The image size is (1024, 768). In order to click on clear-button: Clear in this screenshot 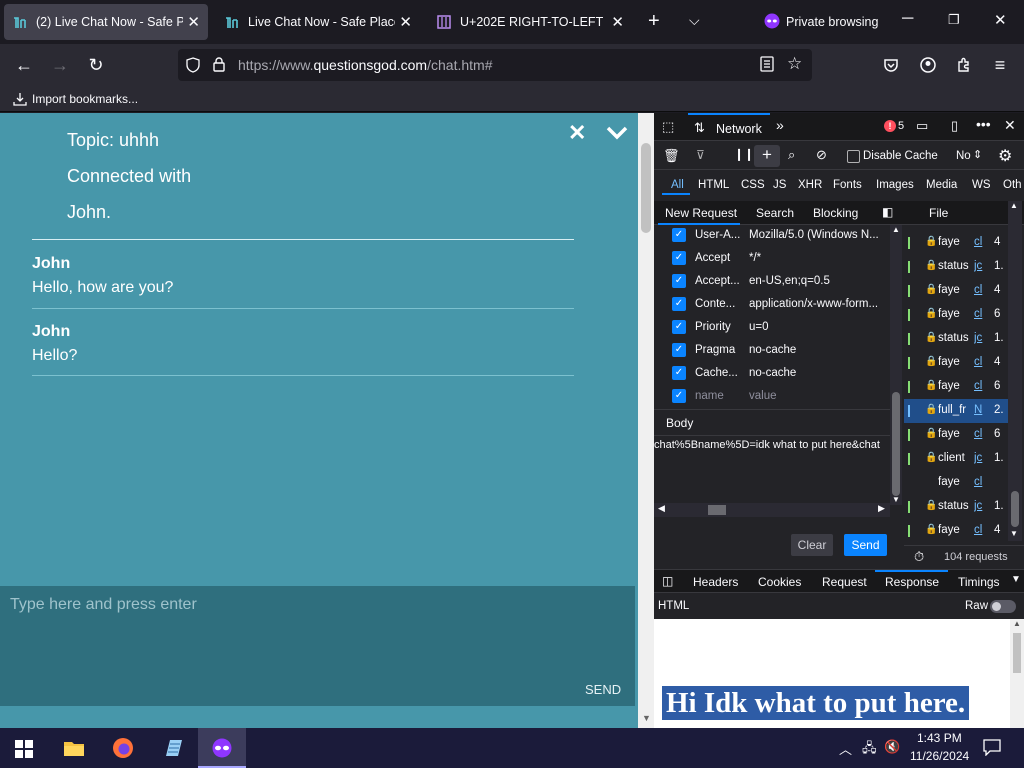, I will do `click(812, 545)`.